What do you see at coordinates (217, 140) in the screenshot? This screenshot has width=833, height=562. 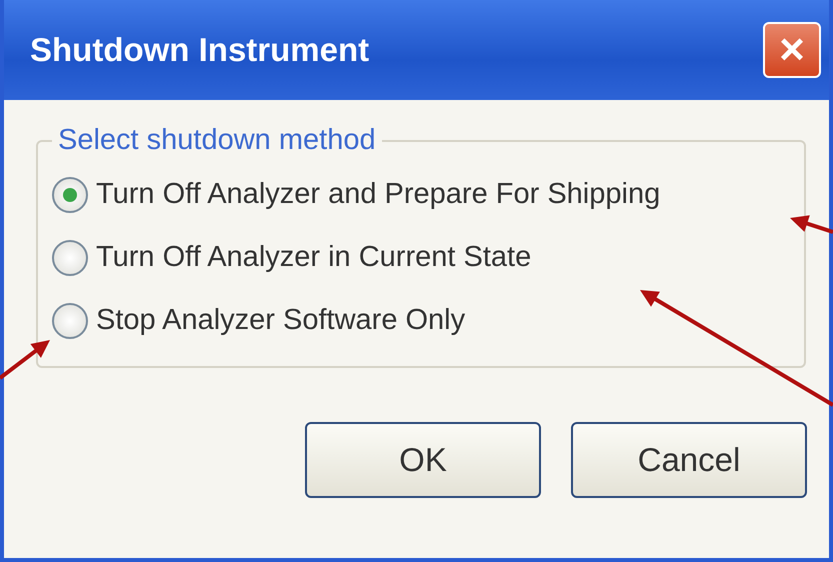 I see `group-label: Select shutdown method` at bounding box center [217, 140].